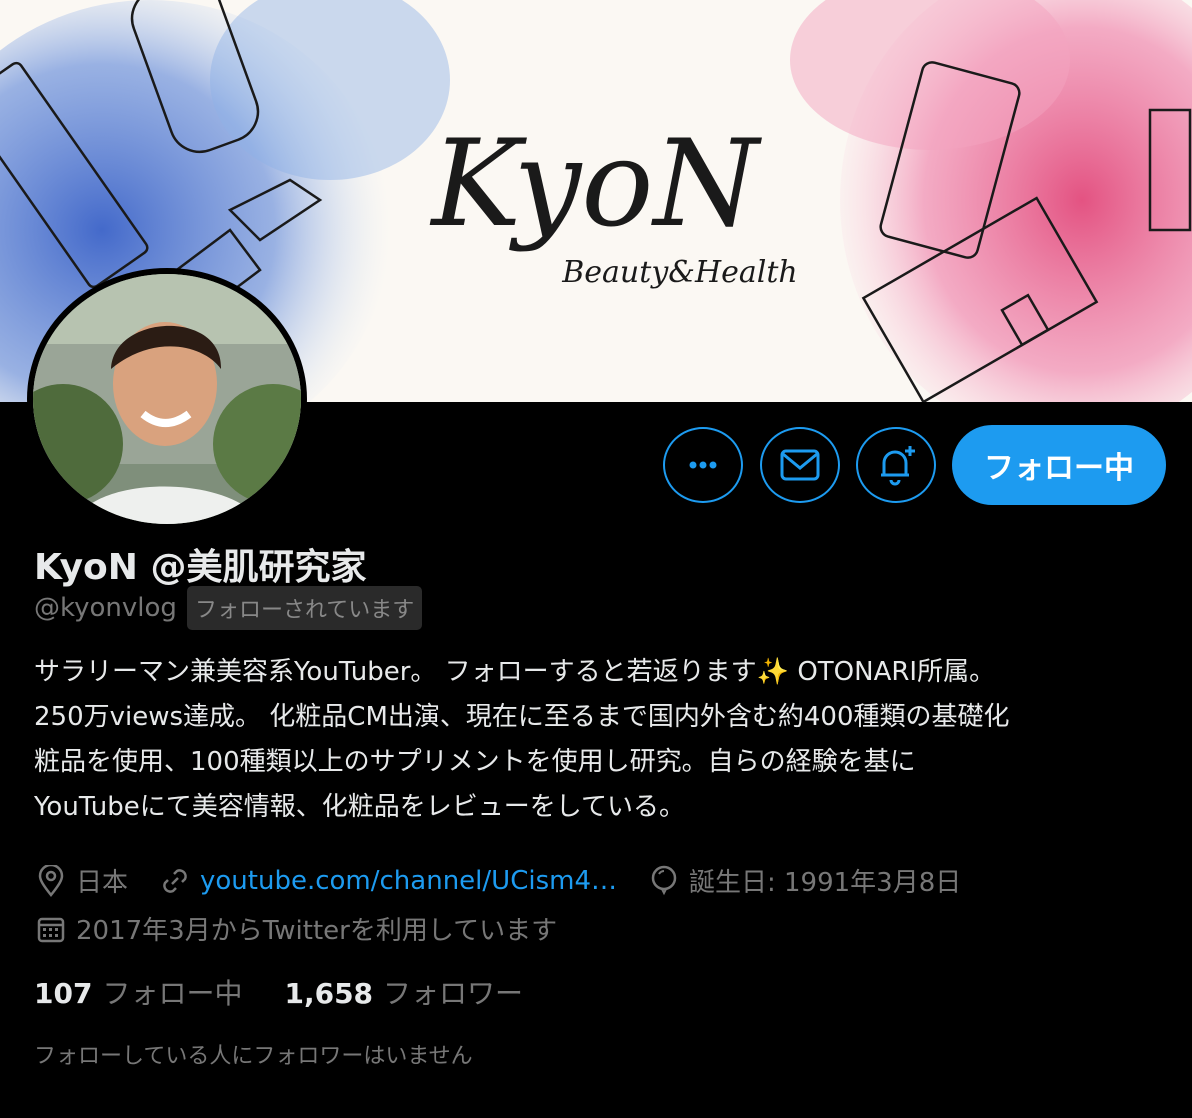  I want to click on followers-count: 1,658, so click(328, 993).